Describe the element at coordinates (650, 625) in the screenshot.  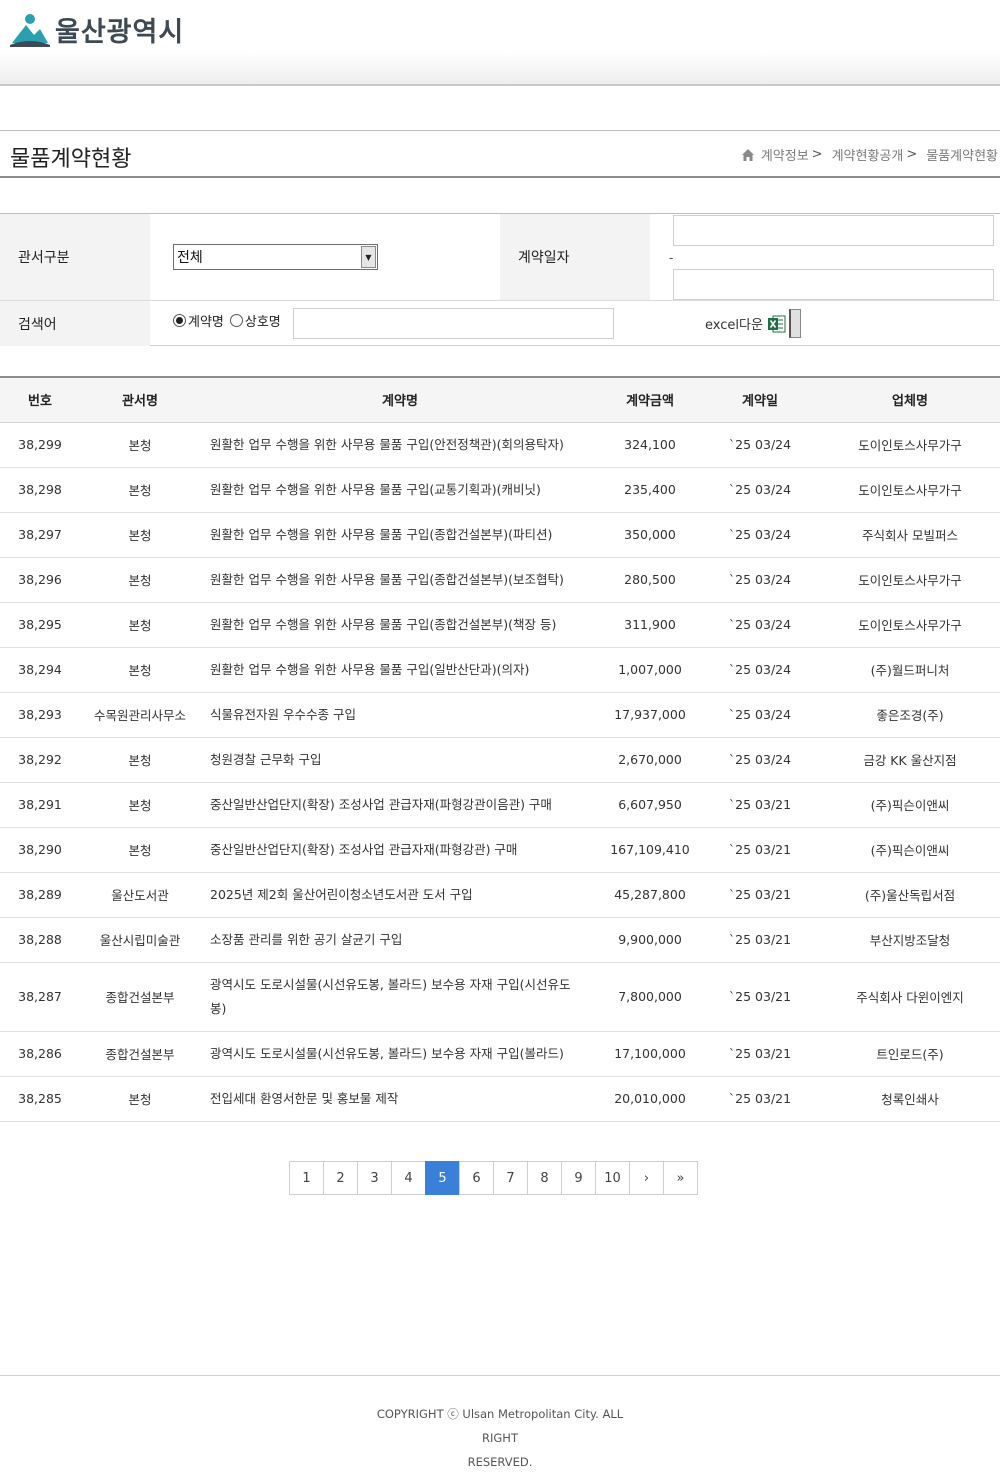
I see `cell-amount: 311,900` at that location.